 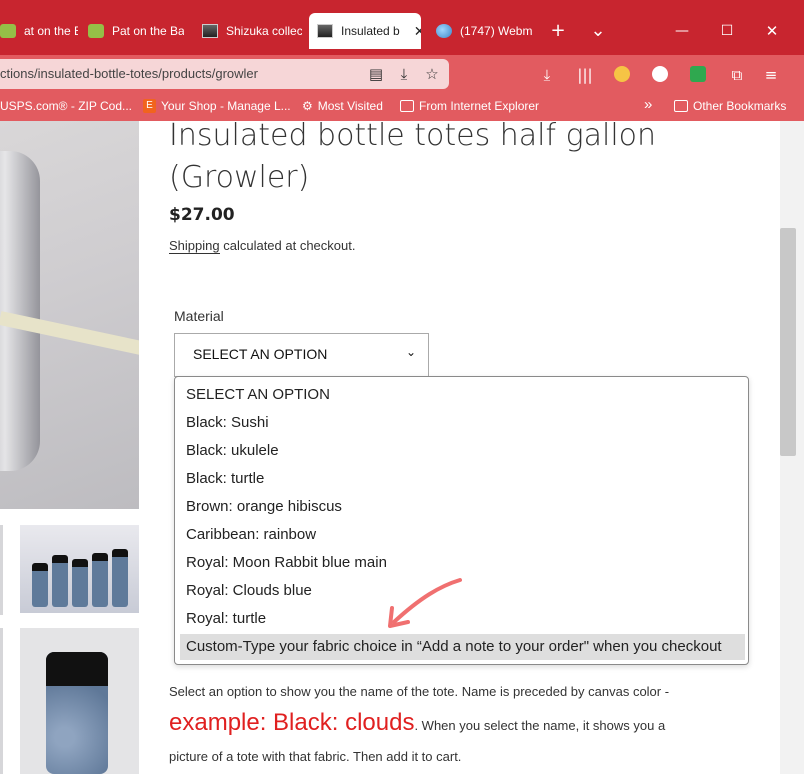 What do you see at coordinates (585, 75) in the screenshot?
I see `library-icon: |||` at bounding box center [585, 75].